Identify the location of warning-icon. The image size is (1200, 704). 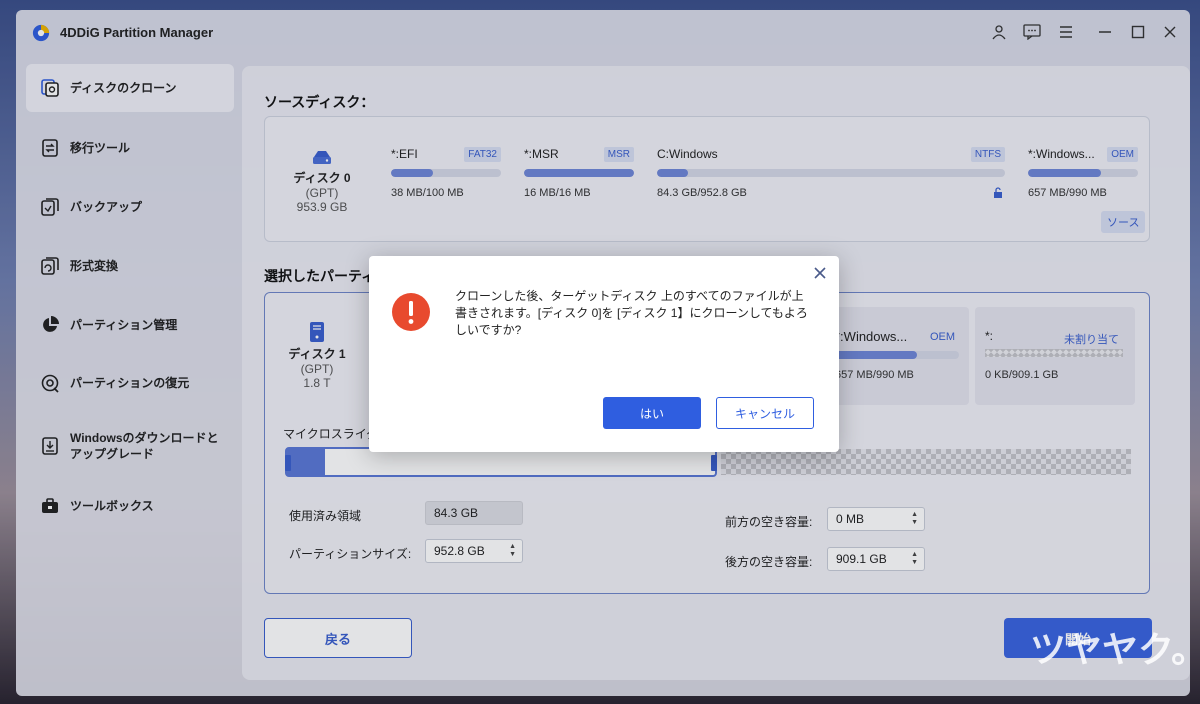
(411, 312).